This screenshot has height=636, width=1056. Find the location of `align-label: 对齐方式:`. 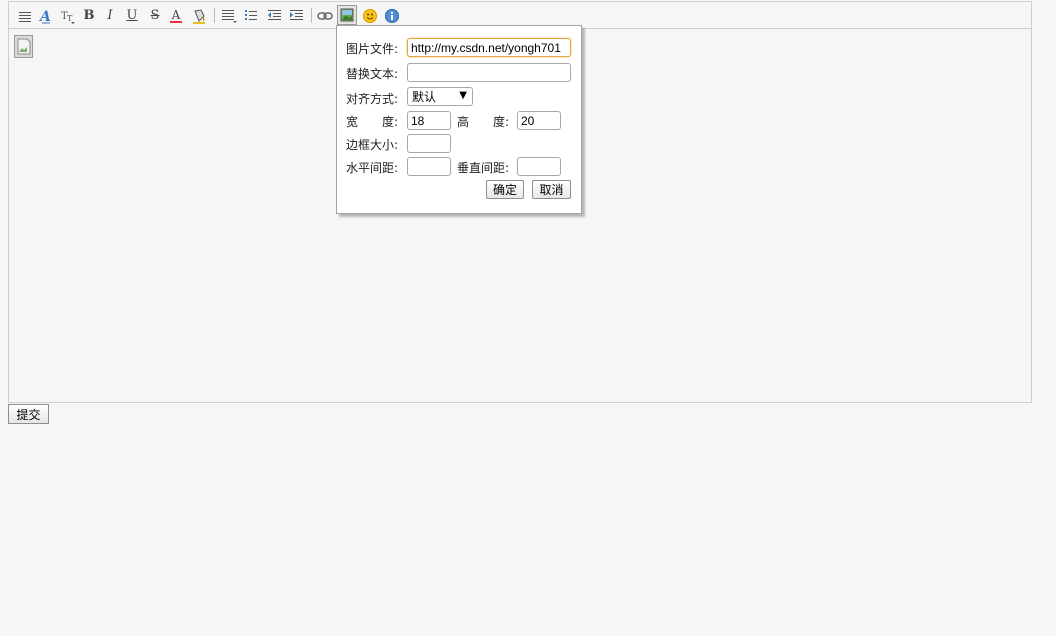

align-label: 对齐方式: is located at coordinates (372, 99).